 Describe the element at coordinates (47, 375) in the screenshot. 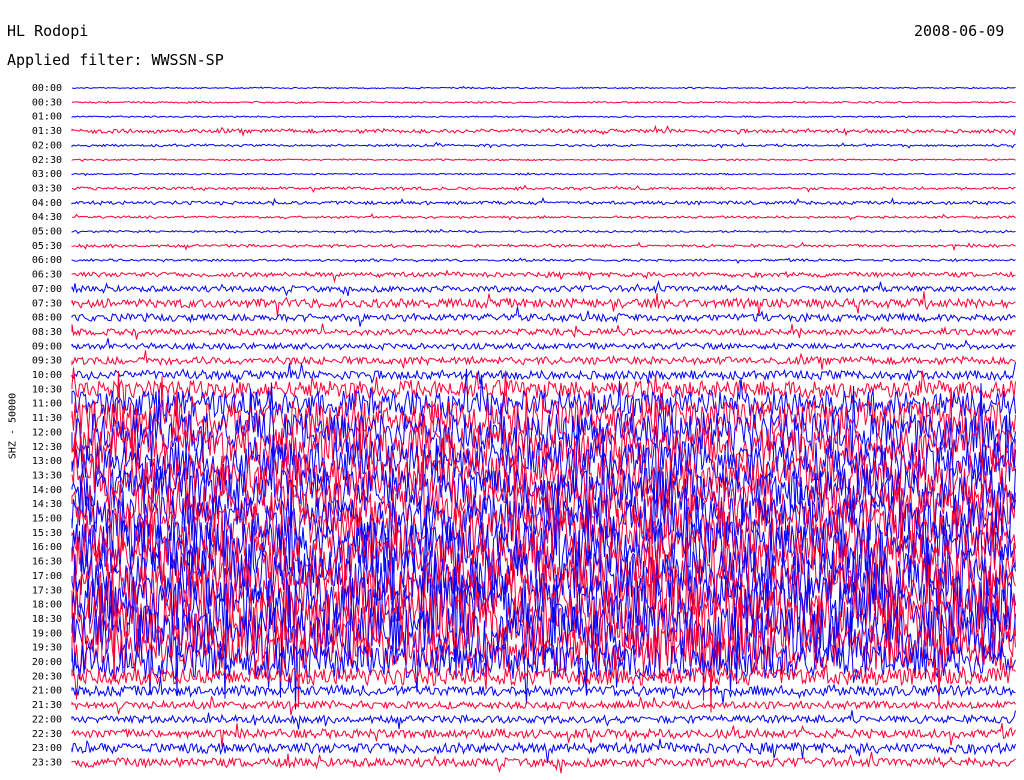

I see `time-tick-label: 10:00` at that location.